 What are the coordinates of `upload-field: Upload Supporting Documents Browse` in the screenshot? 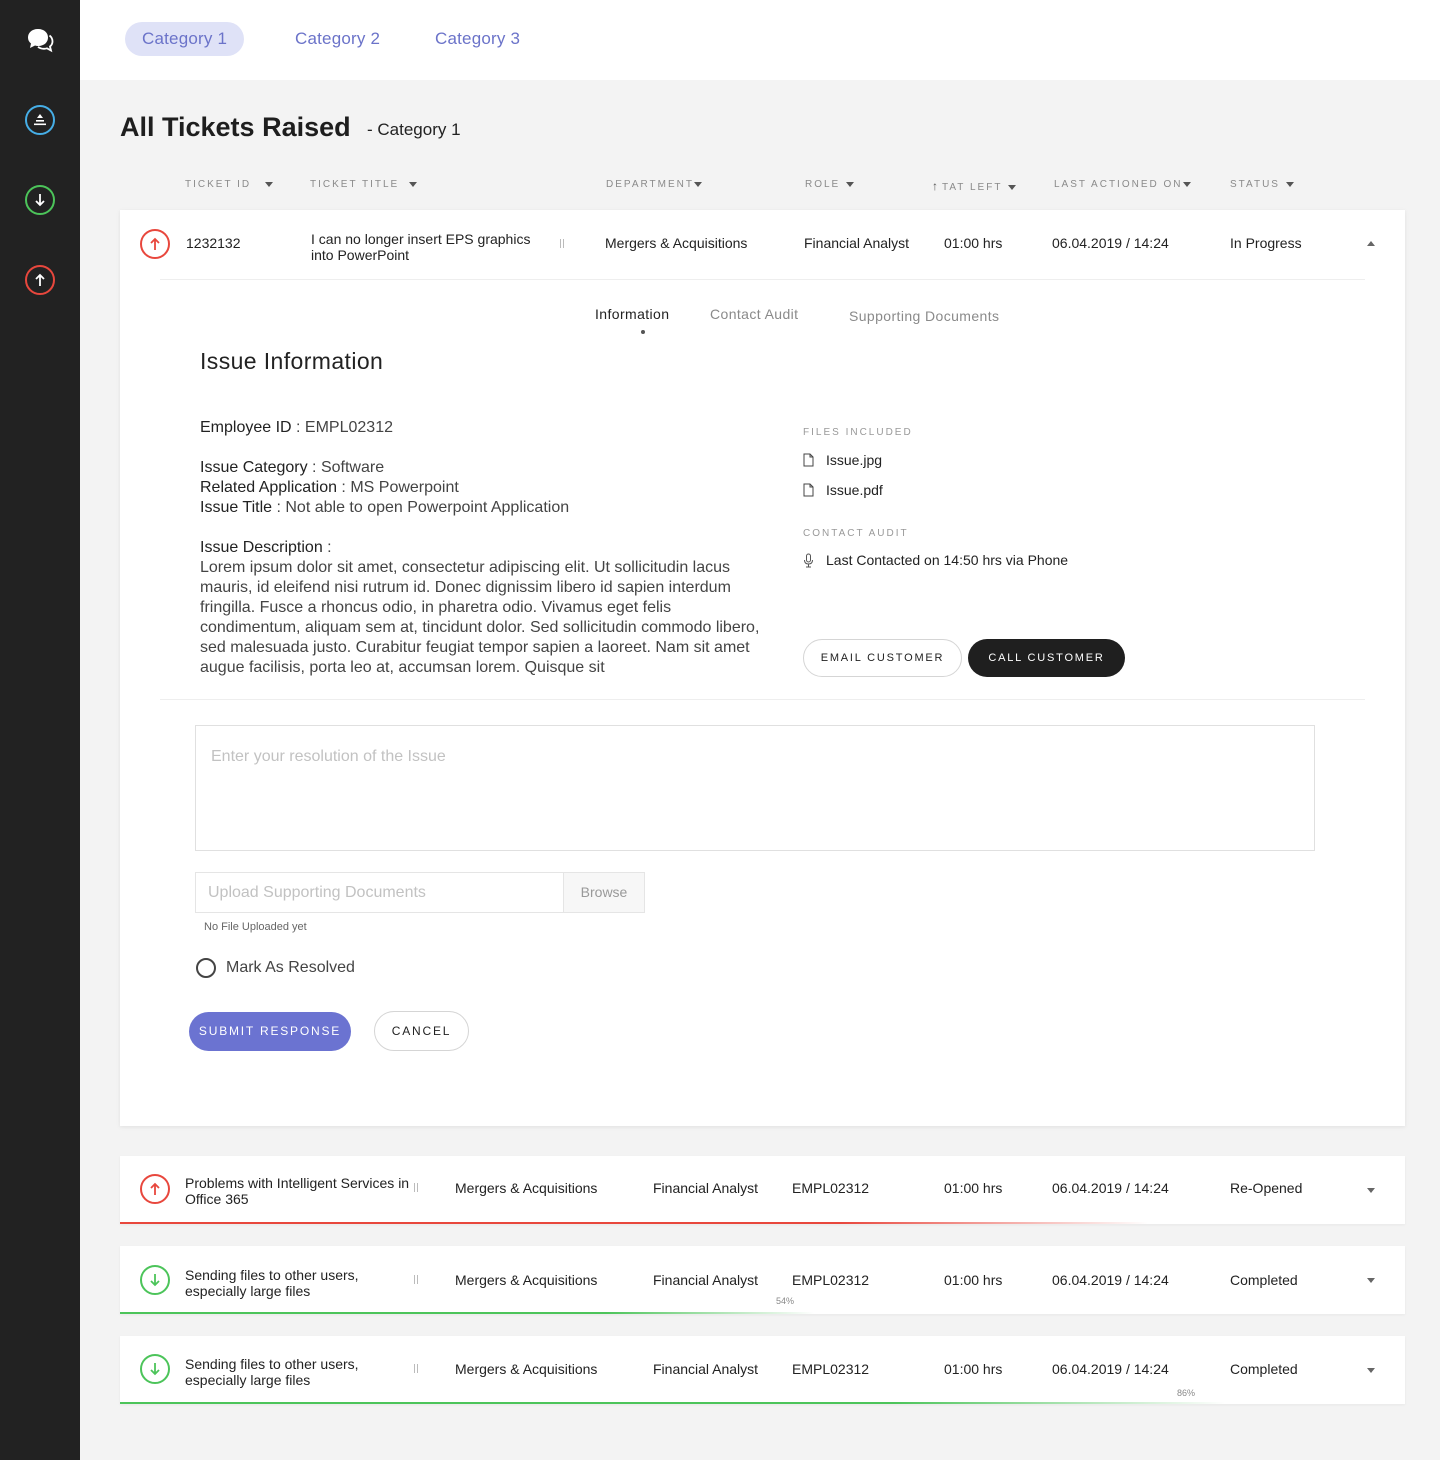 It's located at (420, 892).